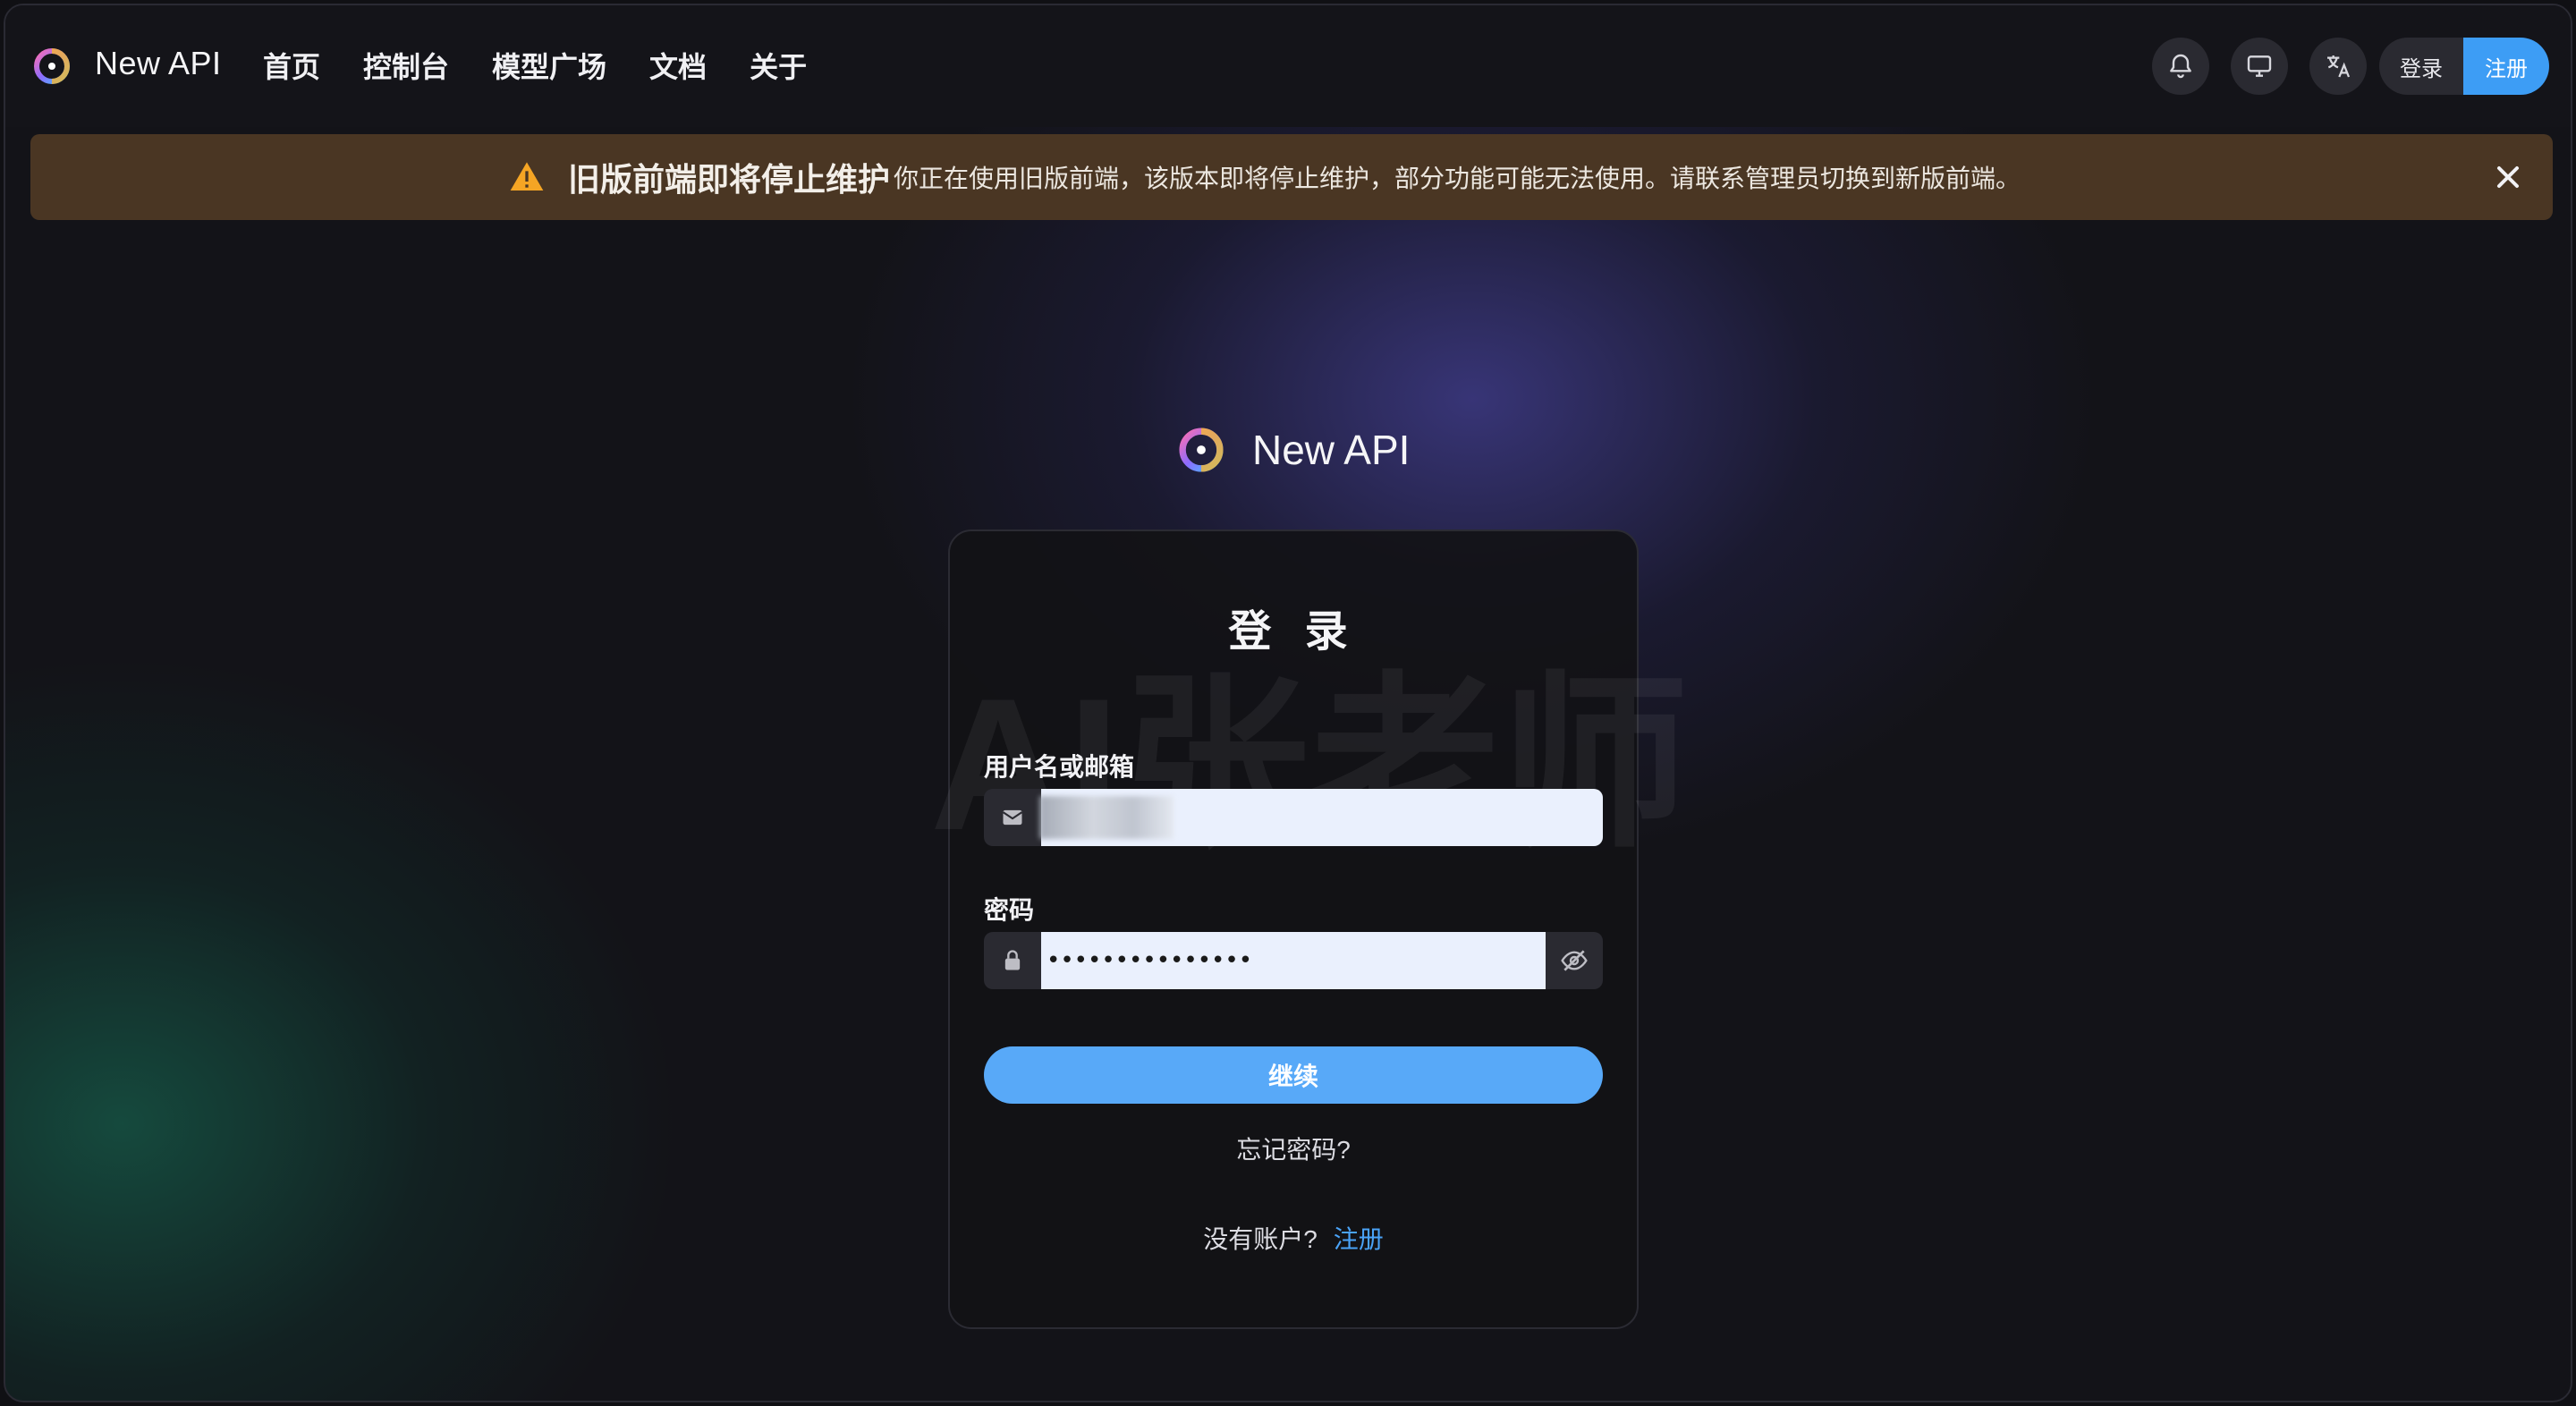 The height and width of the screenshot is (1406, 2576). I want to click on top-navbar: New API 首页 控制台 模型广场 文档 关于 登录 注册, so click(1288, 66).